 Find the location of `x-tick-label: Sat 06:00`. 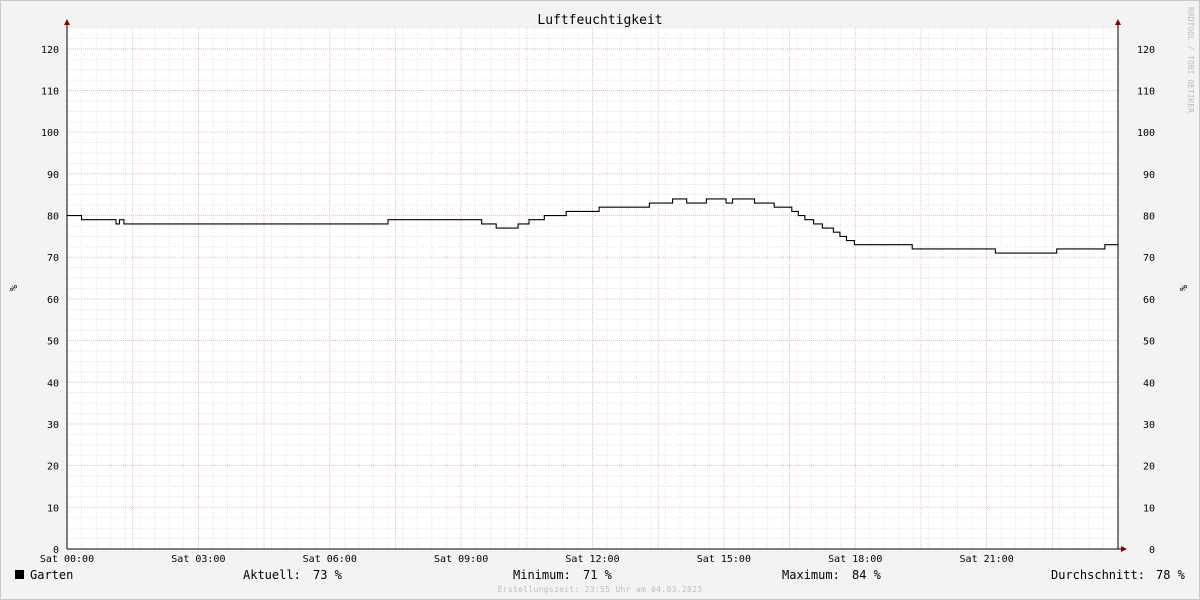

x-tick-label: Sat 06:00 is located at coordinates (330, 559).